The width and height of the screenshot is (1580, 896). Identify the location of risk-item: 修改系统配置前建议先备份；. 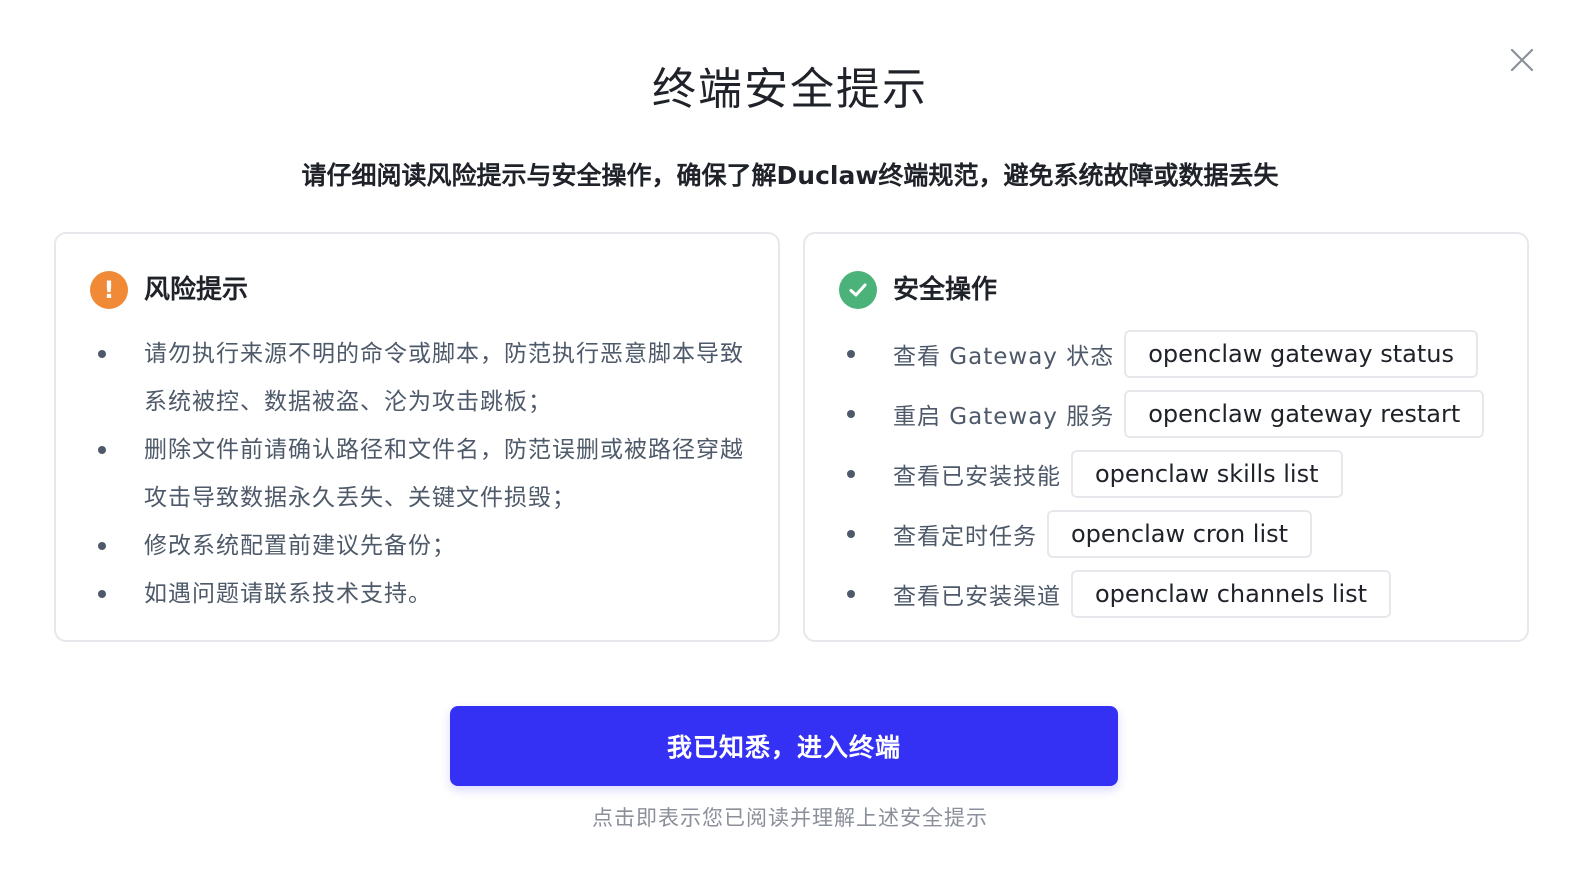
(420, 546).